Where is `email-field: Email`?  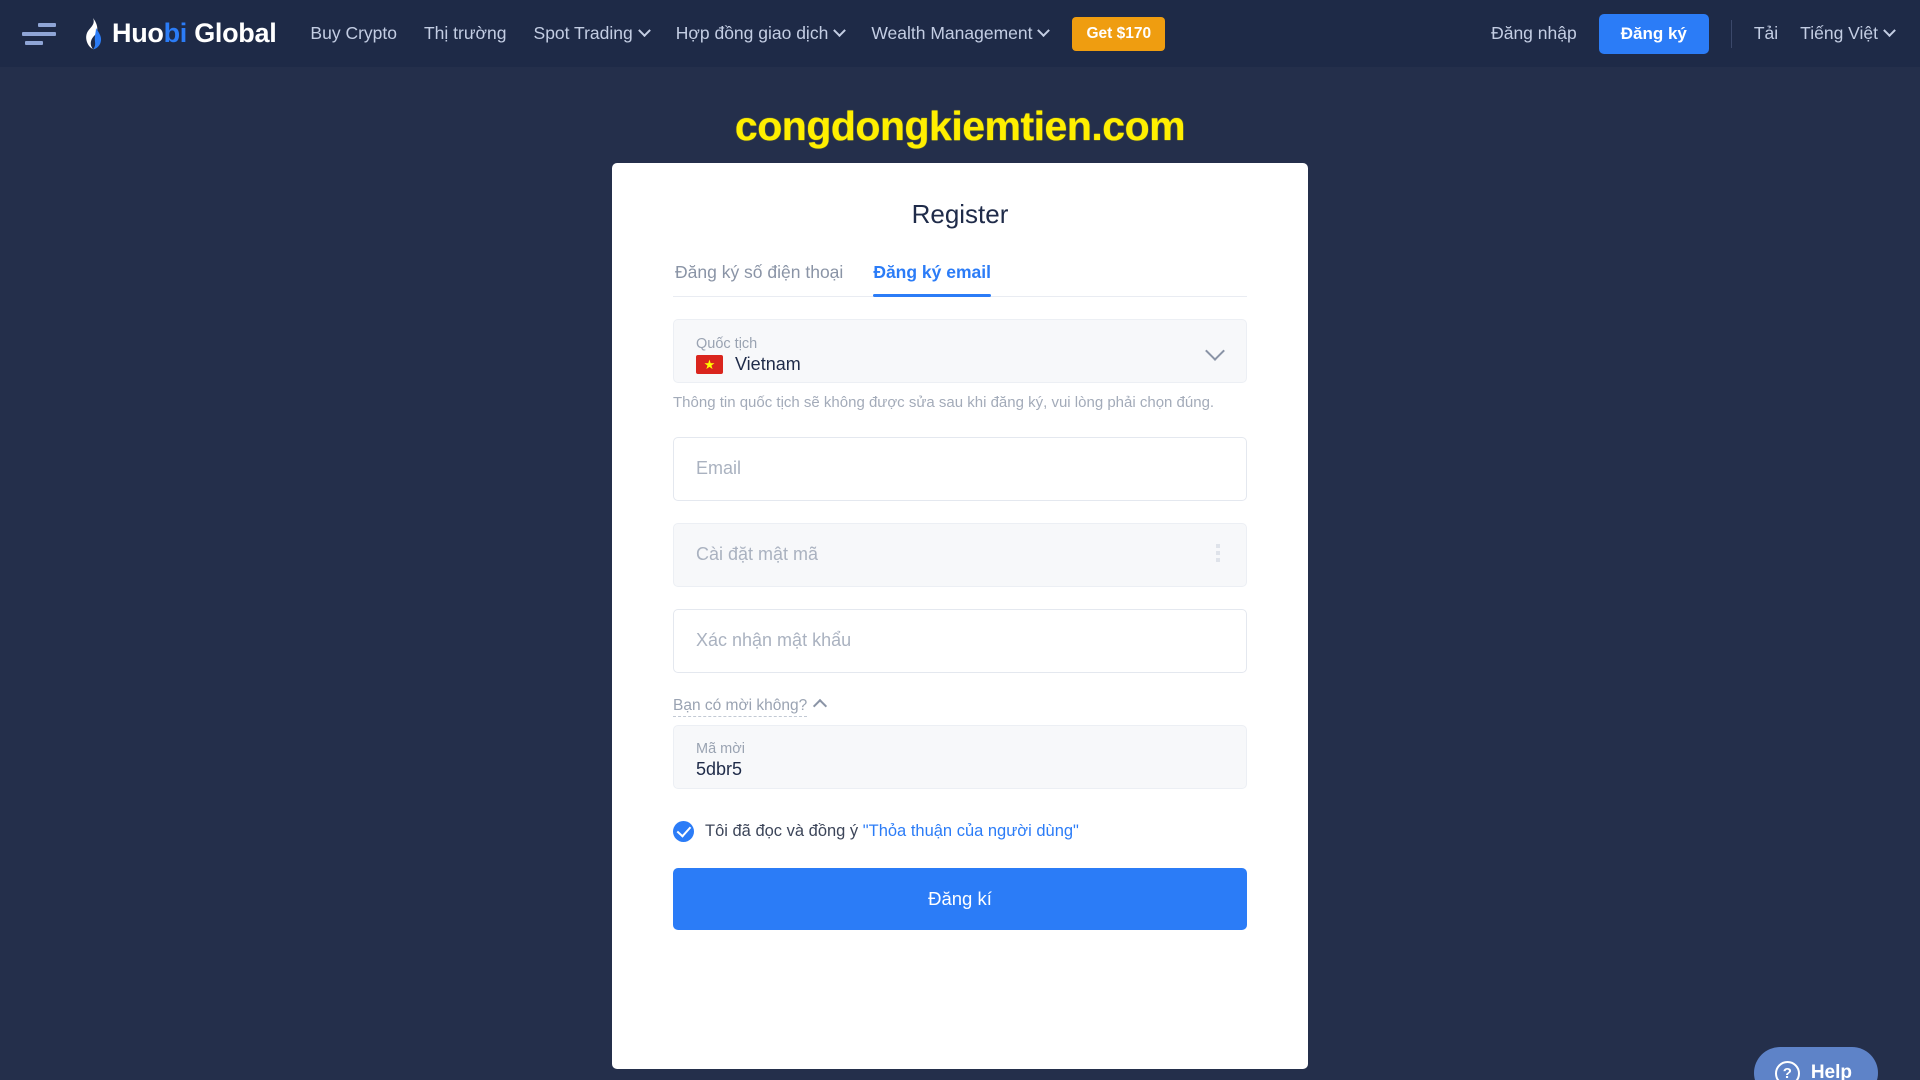
email-field: Email is located at coordinates (960, 468).